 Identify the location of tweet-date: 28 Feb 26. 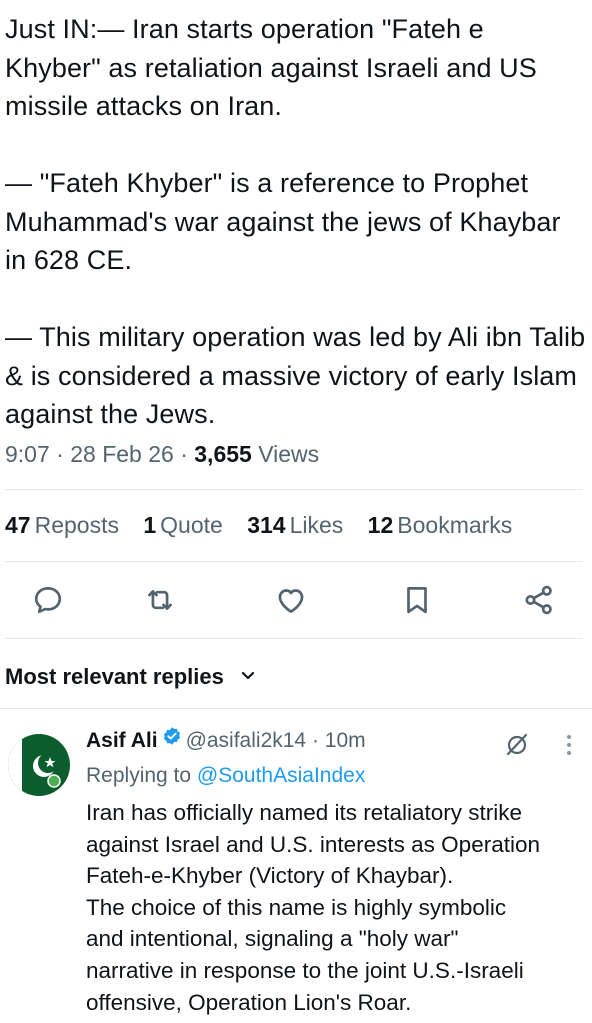
(122, 454).